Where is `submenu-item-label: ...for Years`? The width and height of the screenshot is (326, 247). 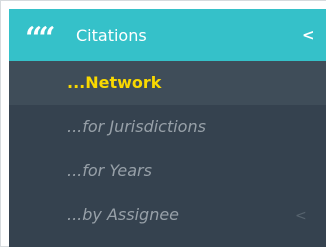 submenu-item-label: ...for Years is located at coordinates (109, 170).